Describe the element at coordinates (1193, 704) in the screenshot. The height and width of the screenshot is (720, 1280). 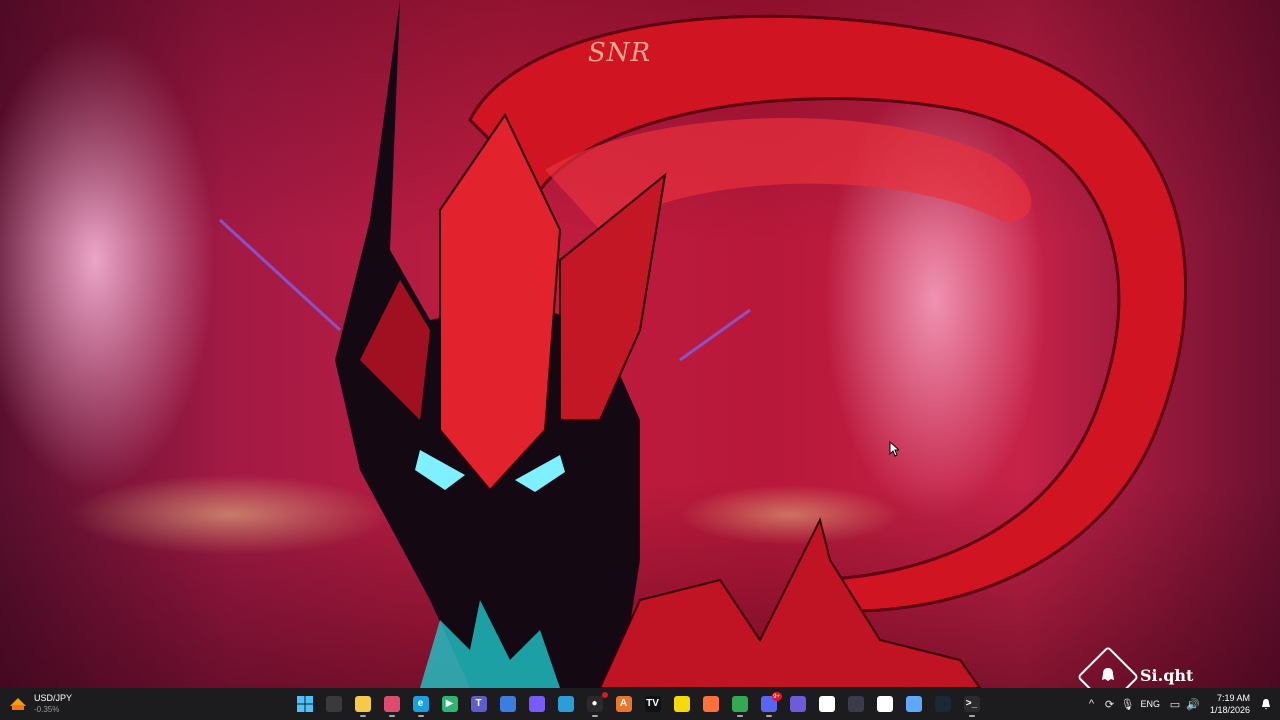
I see `volume-icon: 🔊` at that location.